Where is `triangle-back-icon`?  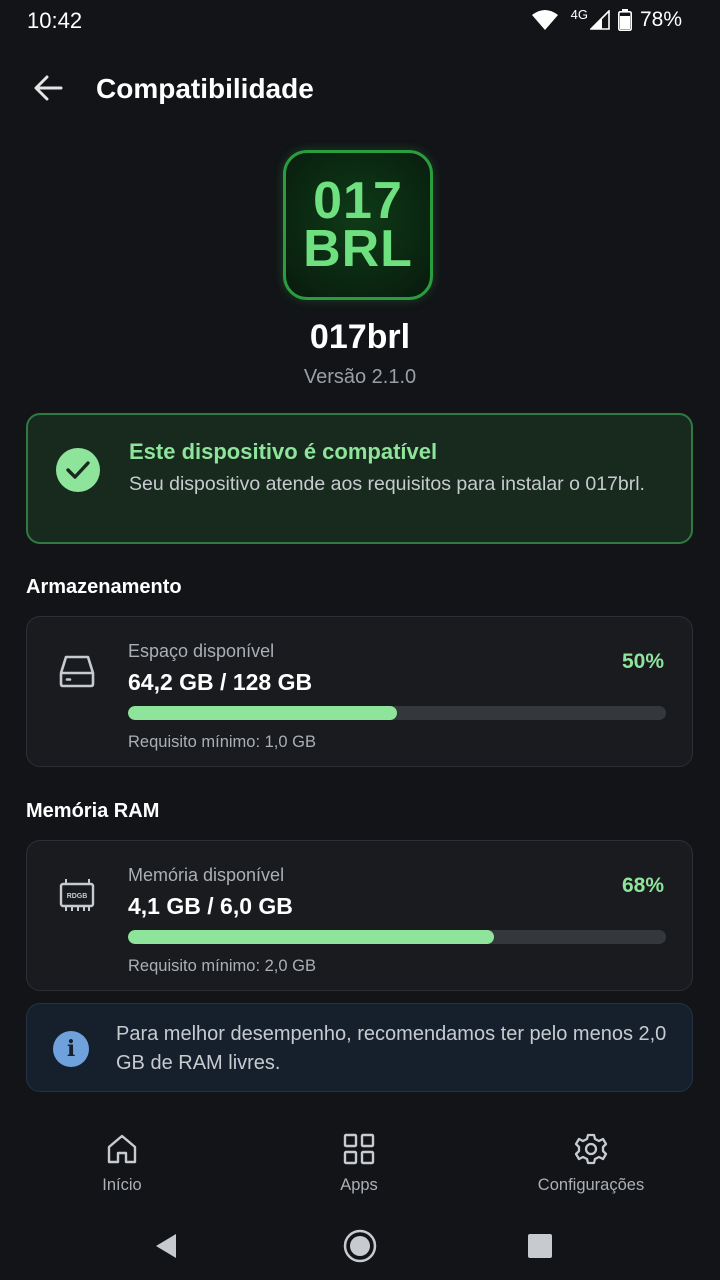
triangle-back-icon is located at coordinates (166, 1246).